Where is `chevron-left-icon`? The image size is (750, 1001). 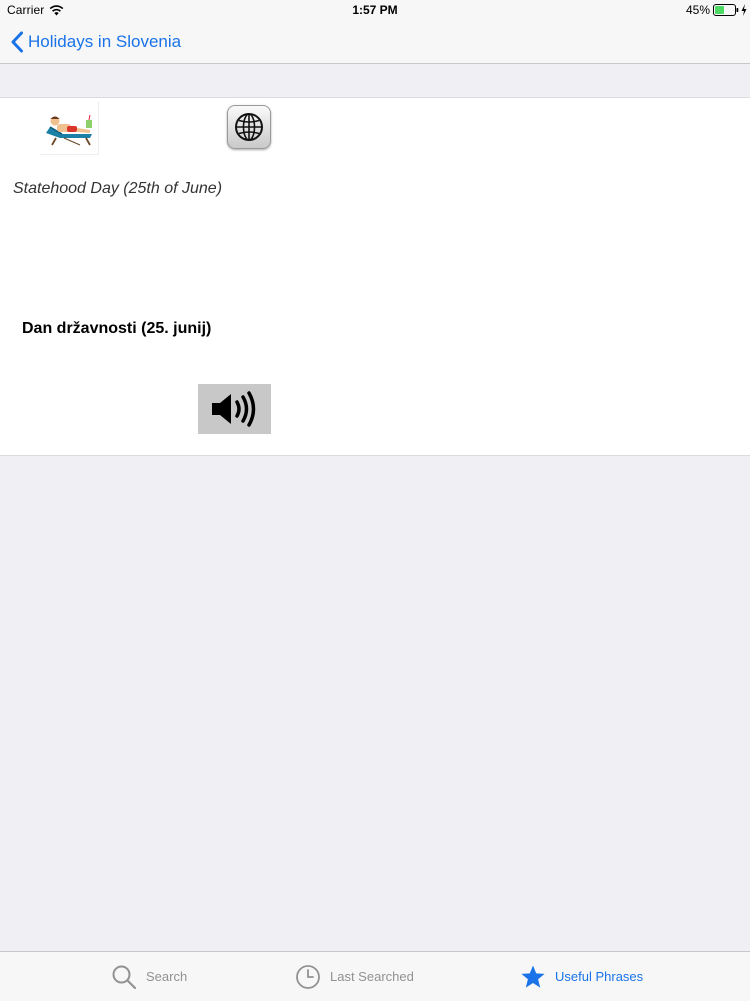
chevron-left-icon is located at coordinates (17, 42).